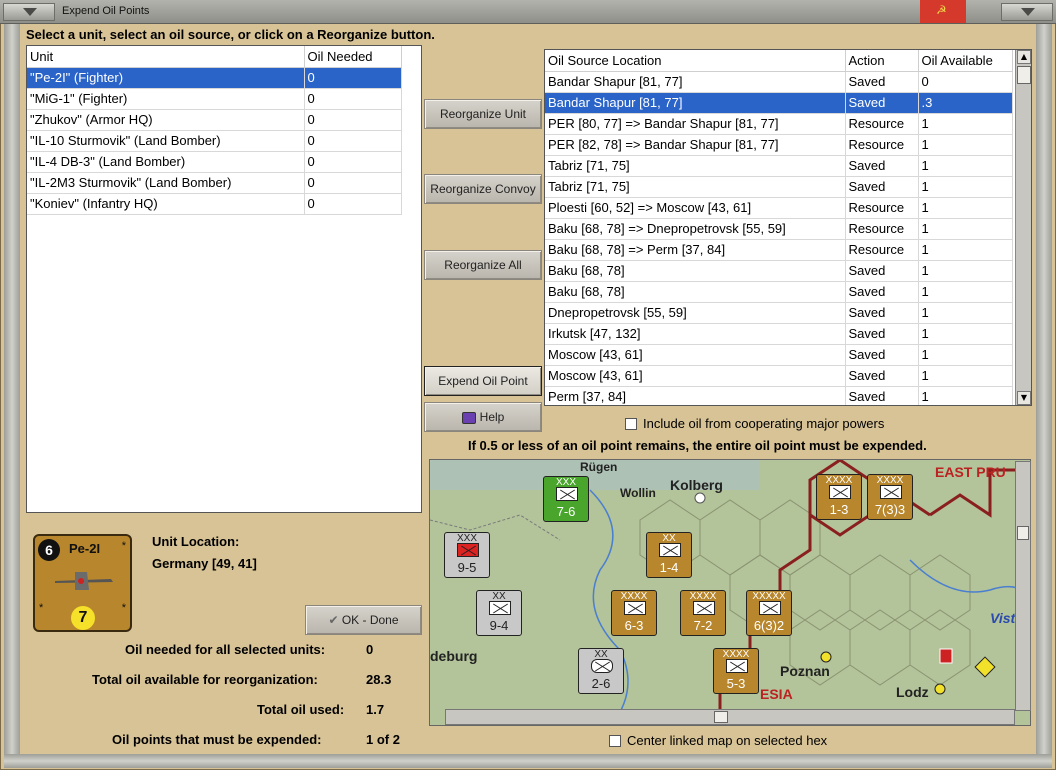 The image size is (1056, 770). I want to click on scroll-thumb, so click(1024, 75).